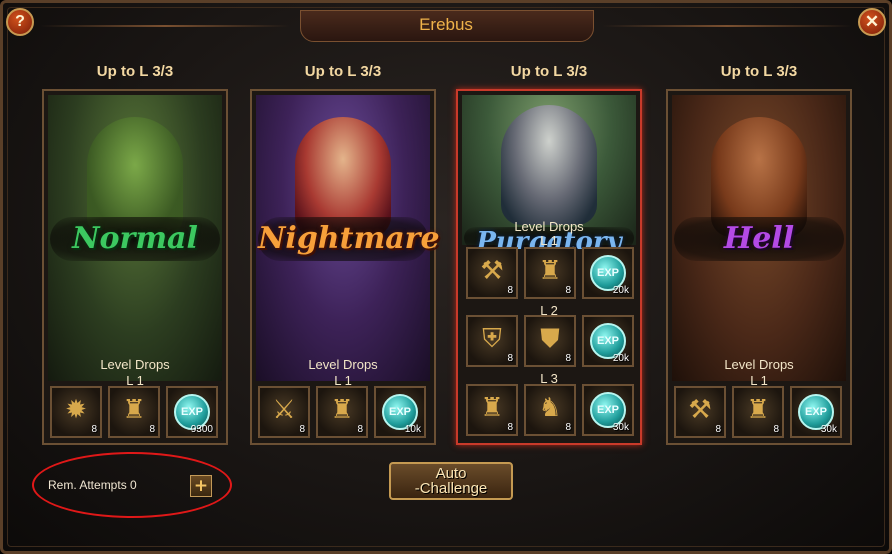  Describe the element at coordinates (446, 24) in the screenshot. I see `window-title: Erebus` at that location.